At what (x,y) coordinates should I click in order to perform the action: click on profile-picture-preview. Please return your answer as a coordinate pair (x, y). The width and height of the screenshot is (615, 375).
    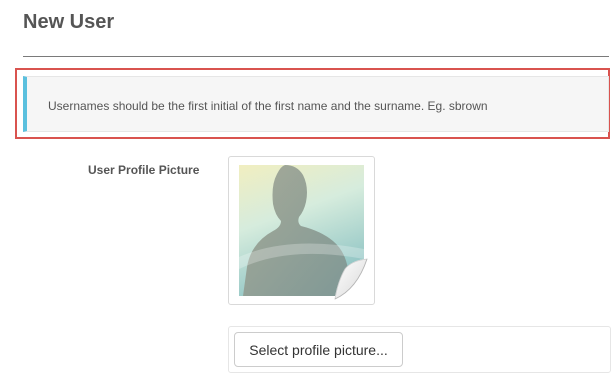
    Looking at the image, I should click on (301, 230).